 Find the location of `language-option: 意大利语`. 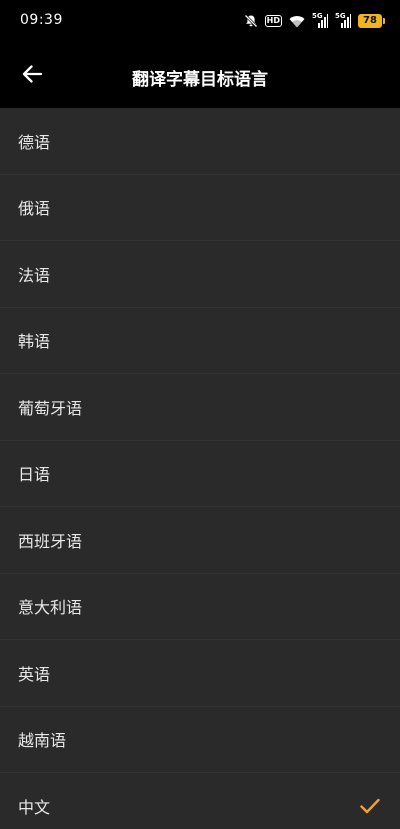

language-option: 意大利语 is located at coordinates (200, 607).